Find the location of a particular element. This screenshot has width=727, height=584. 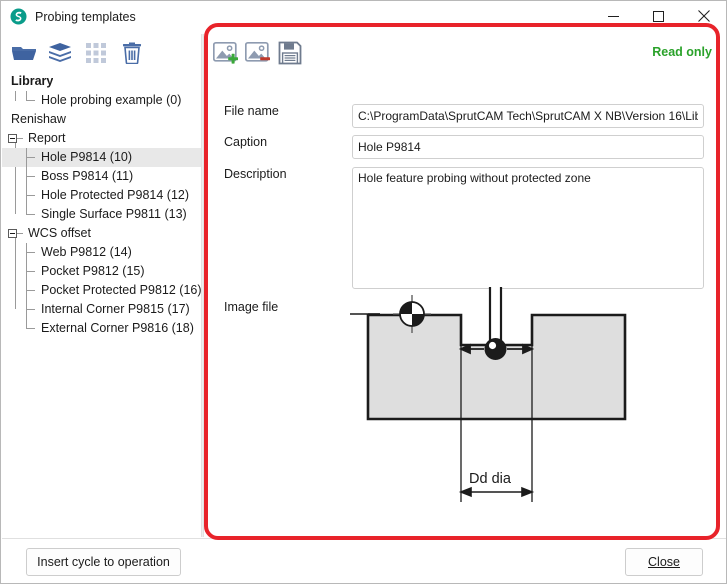

tree-item-hole-probing-example: Hole probing example (0) is located at coordinates (101, 100).